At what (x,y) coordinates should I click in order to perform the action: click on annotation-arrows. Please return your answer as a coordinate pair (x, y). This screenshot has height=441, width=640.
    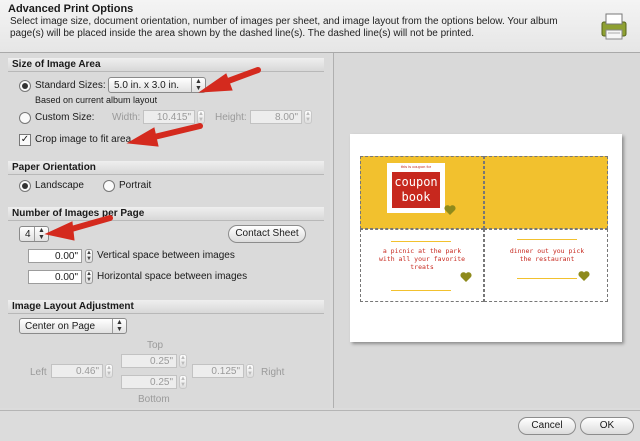
    Looking at the image, I should click on (152, 154).